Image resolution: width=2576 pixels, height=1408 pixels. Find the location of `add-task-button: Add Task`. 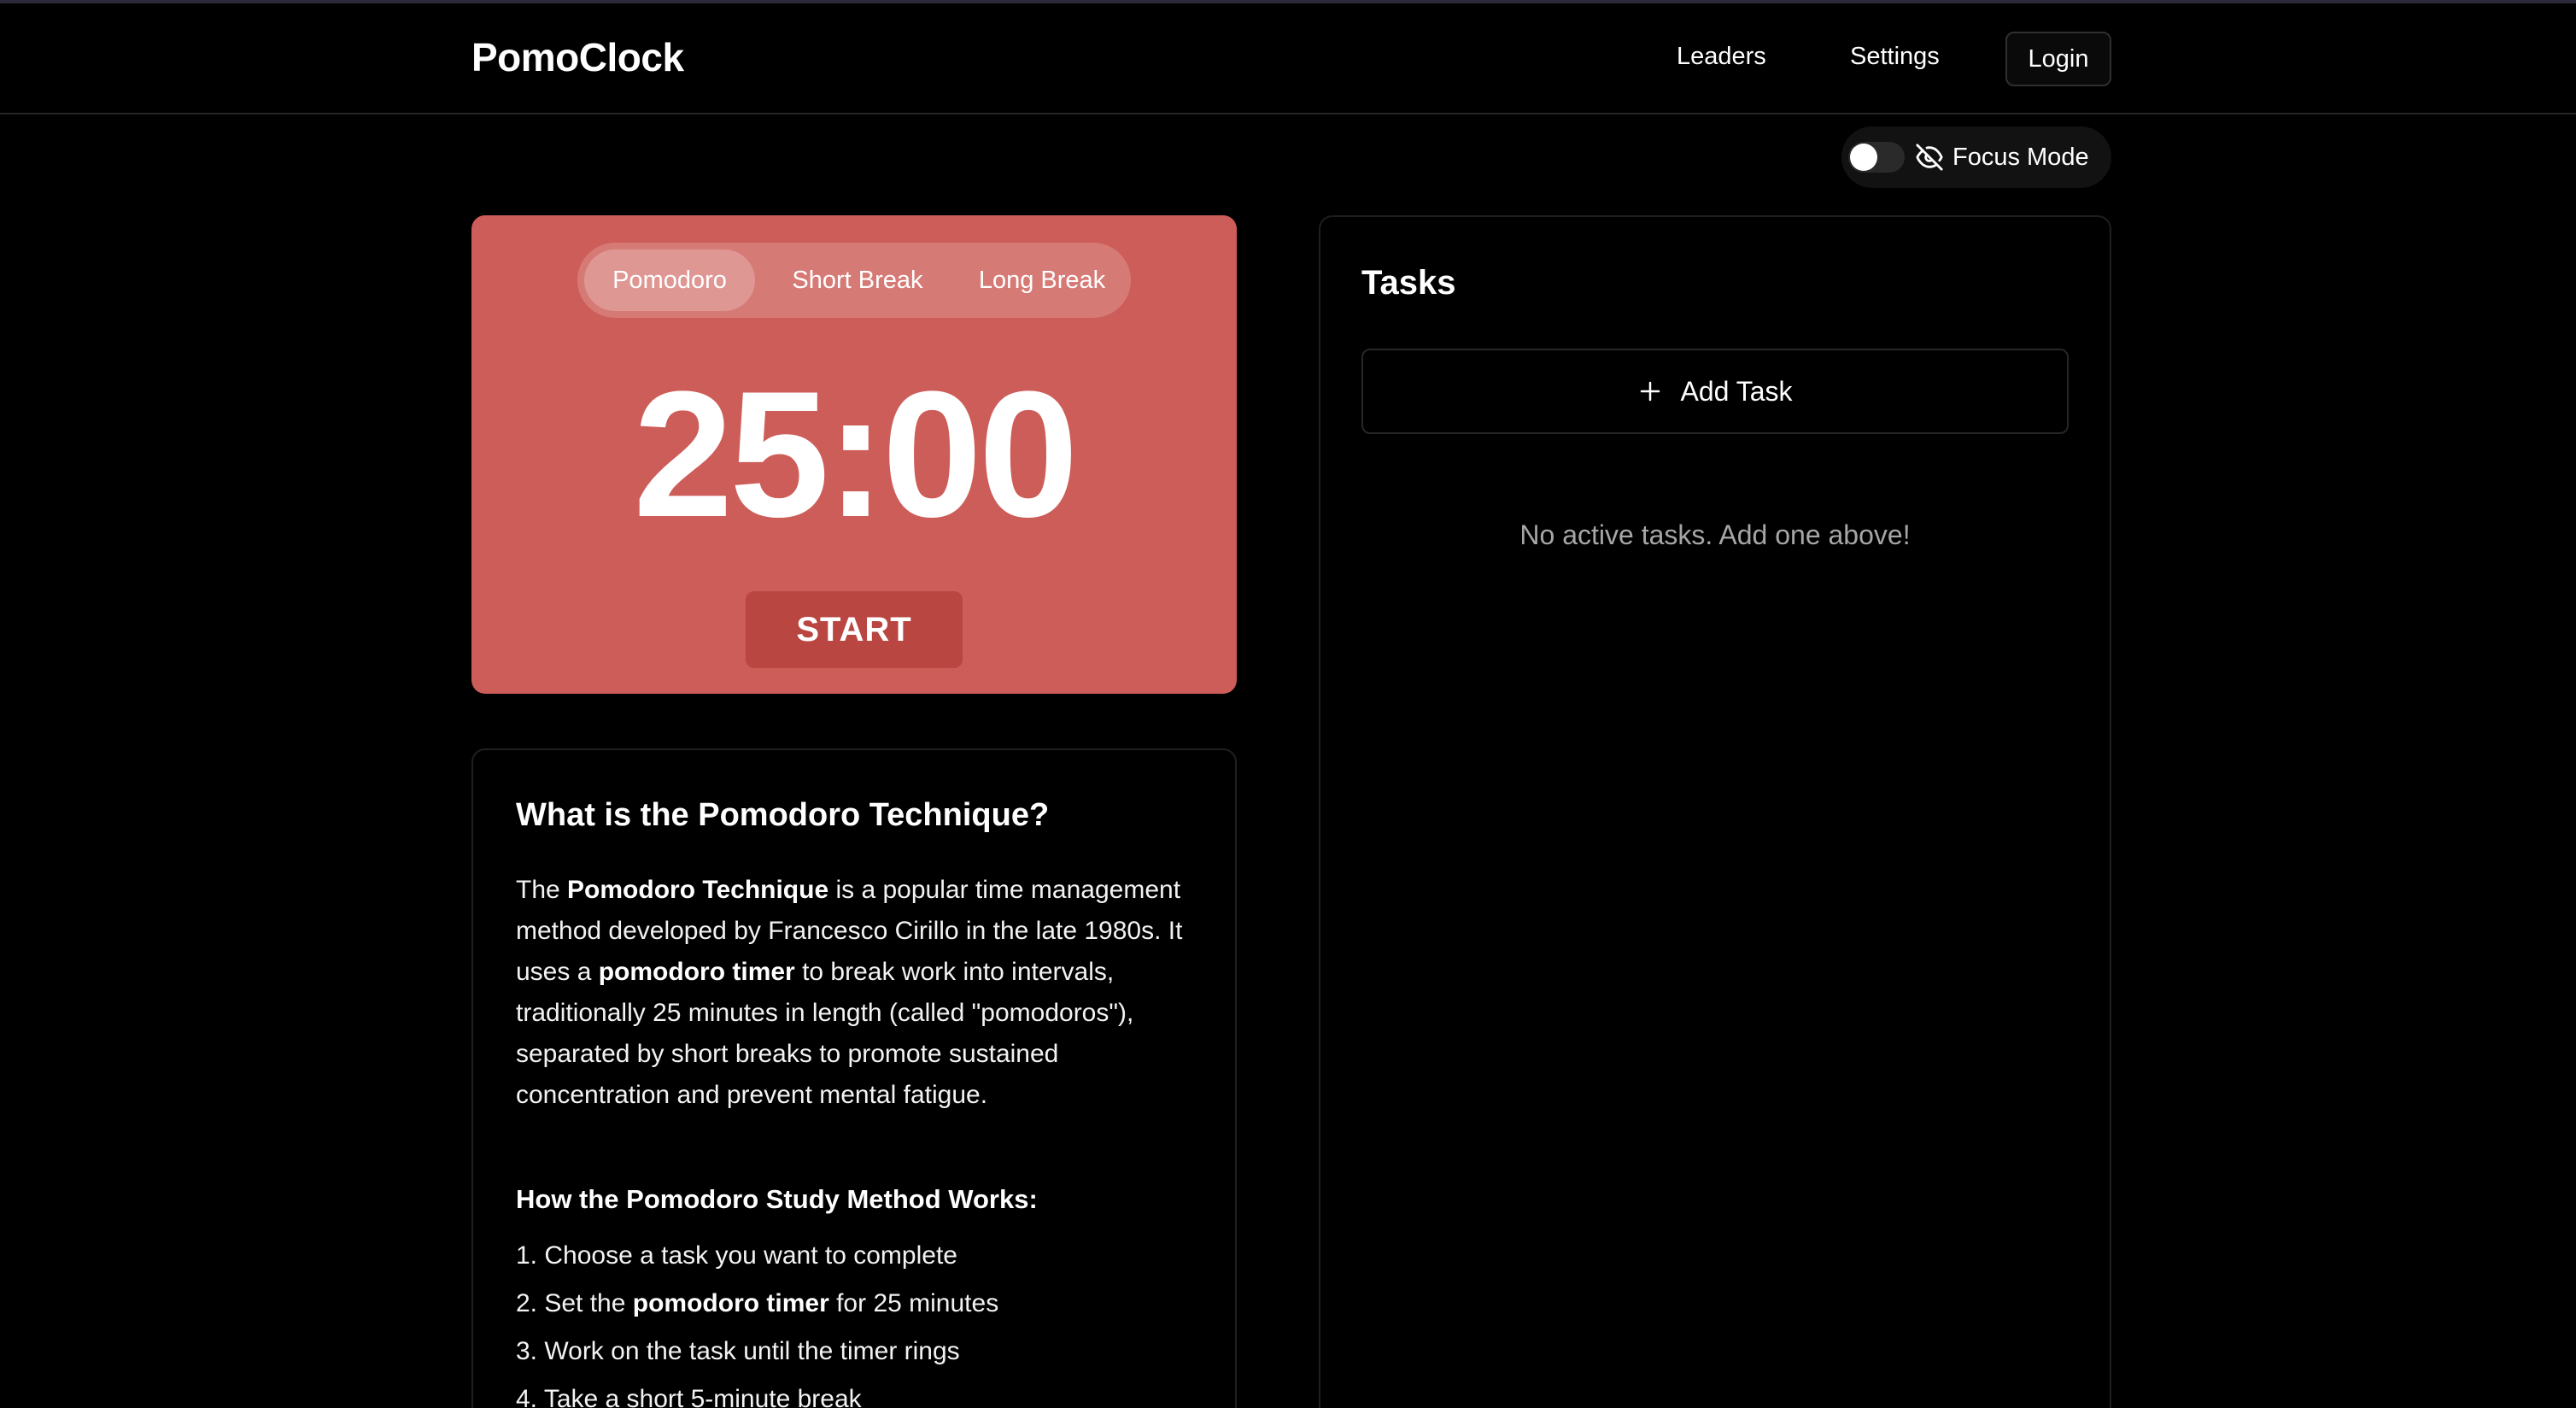

add-task-button: Add Task is located at coordinates (1715, 391).